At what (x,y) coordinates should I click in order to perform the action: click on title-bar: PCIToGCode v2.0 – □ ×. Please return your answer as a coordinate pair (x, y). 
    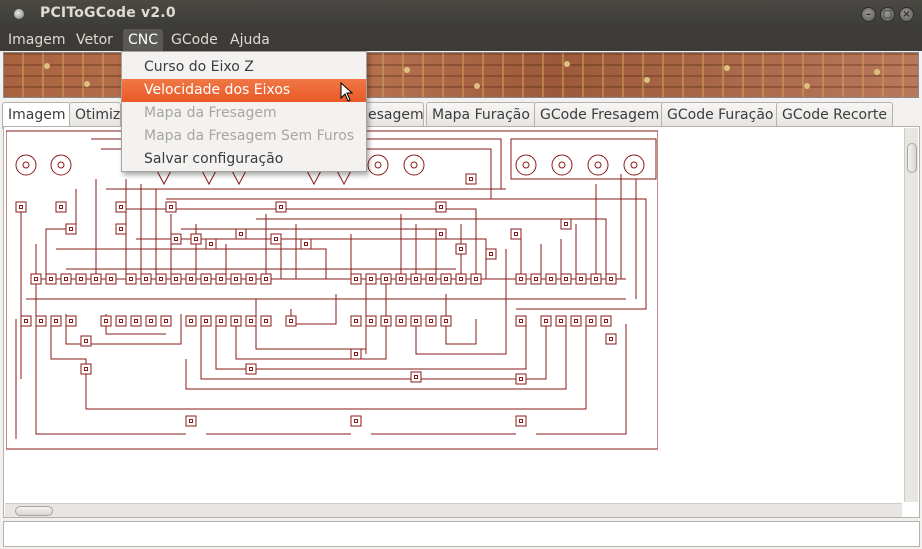
    Looking at the image, I should click on (461, 14).